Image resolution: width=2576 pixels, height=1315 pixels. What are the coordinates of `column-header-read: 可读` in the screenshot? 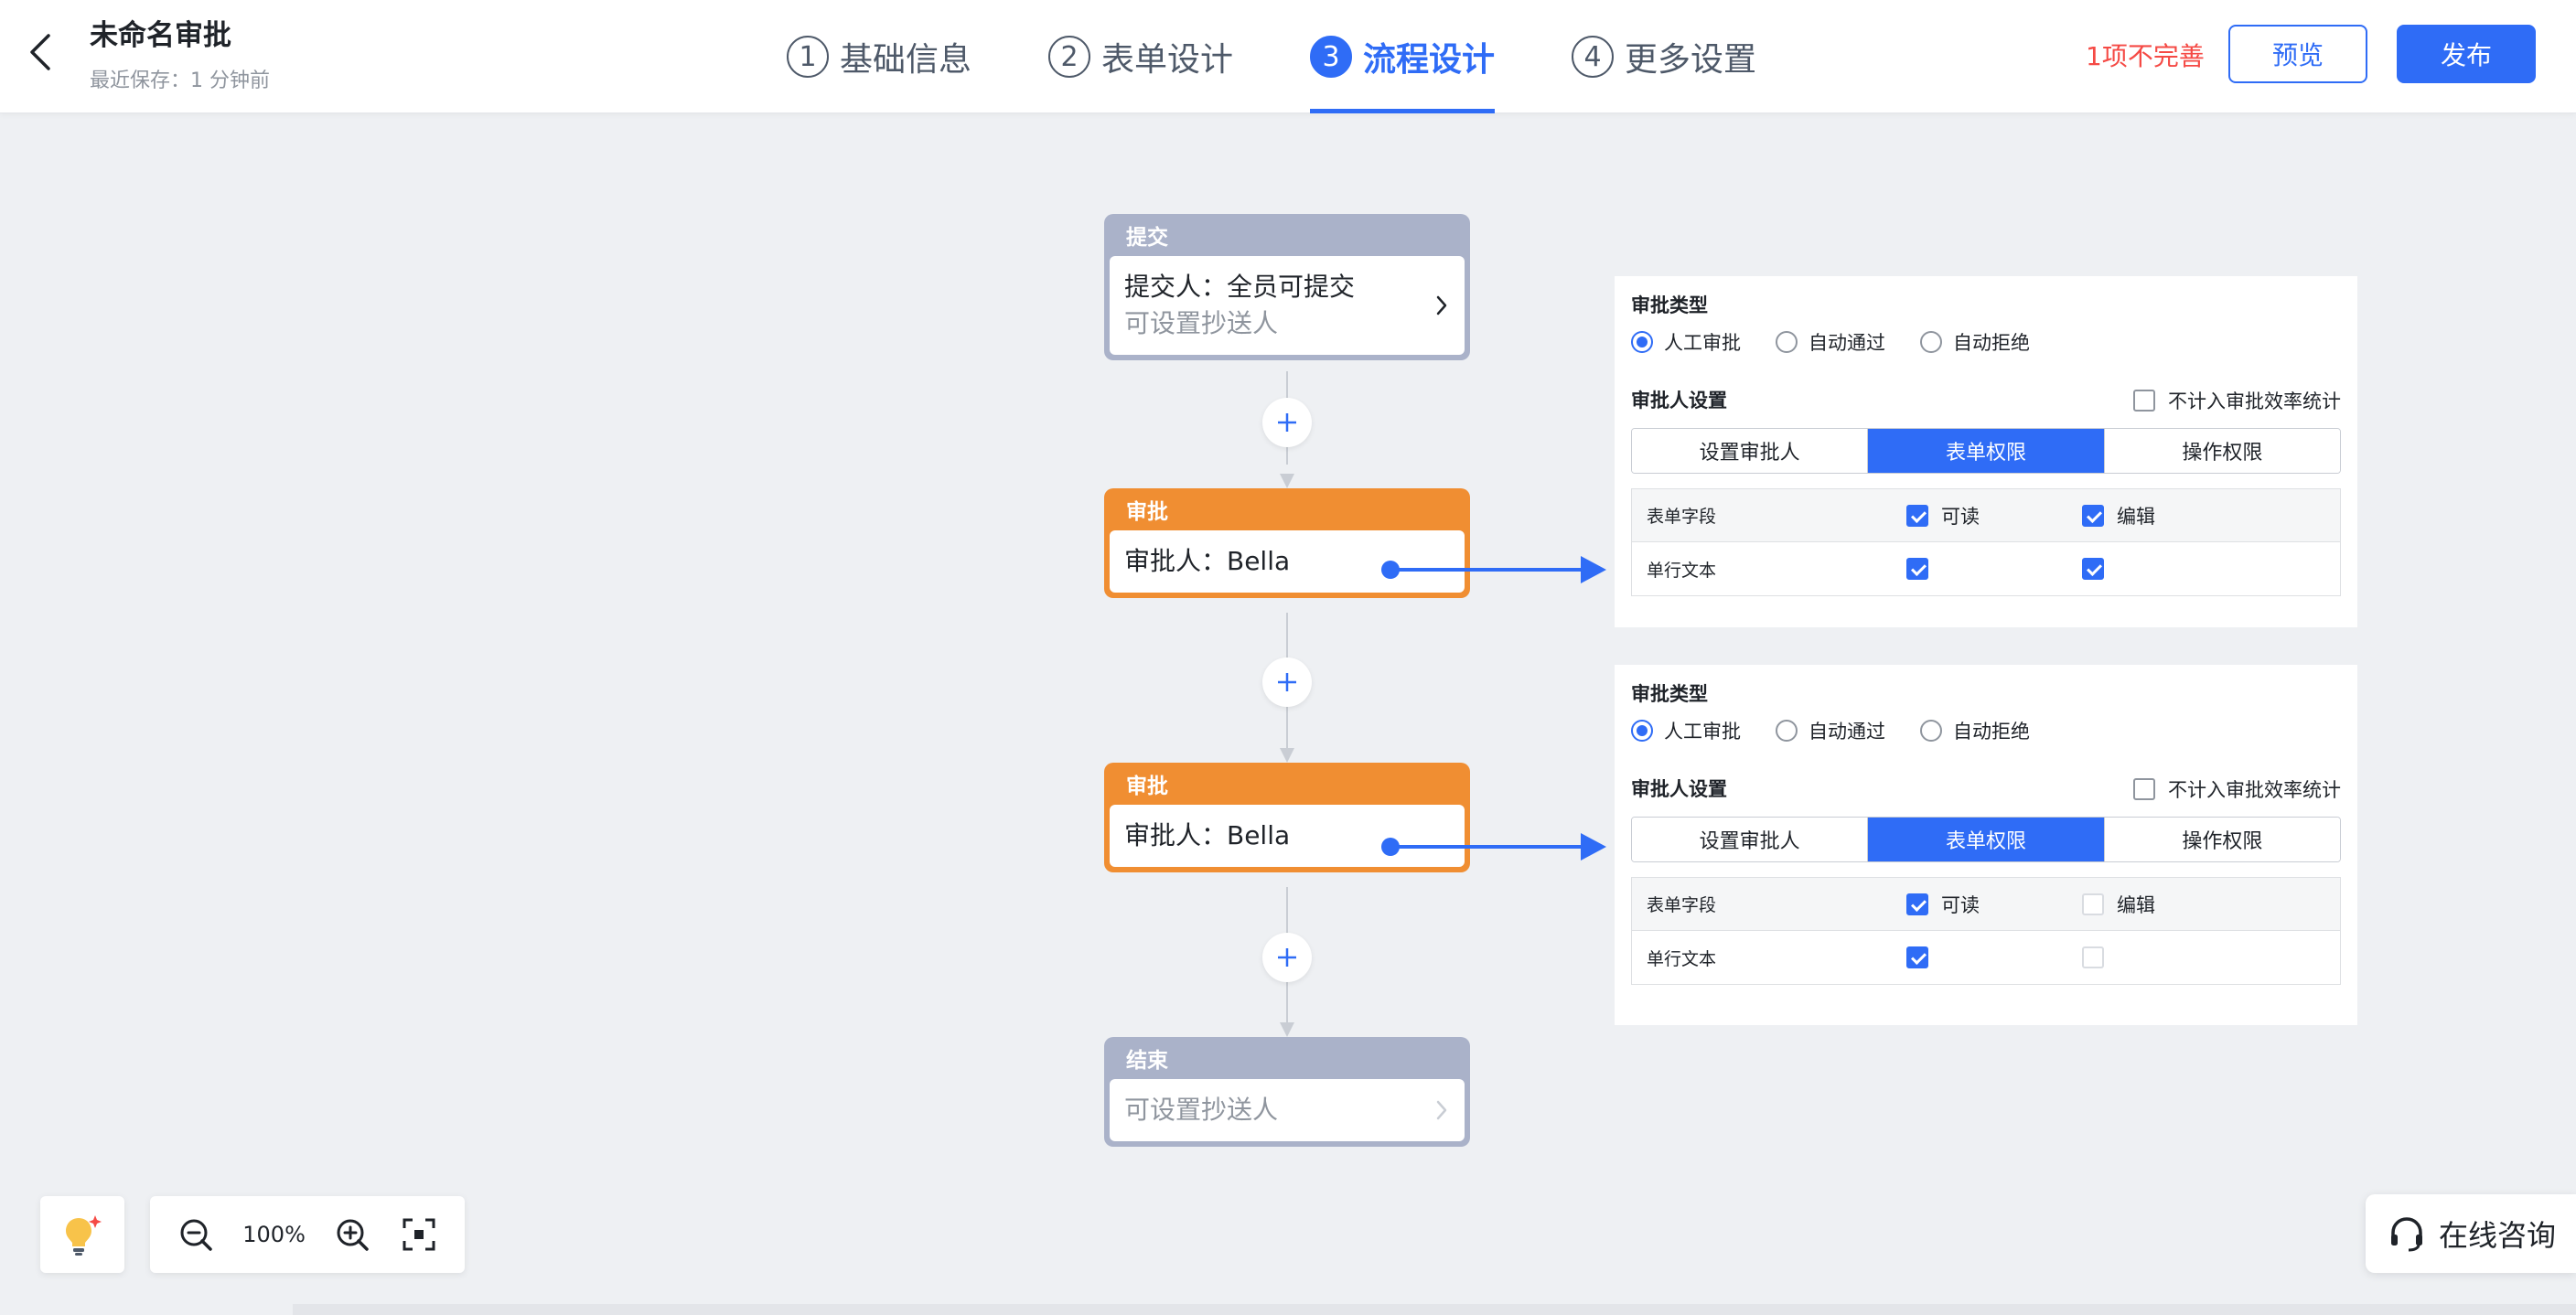 It's located at (1961, 516).